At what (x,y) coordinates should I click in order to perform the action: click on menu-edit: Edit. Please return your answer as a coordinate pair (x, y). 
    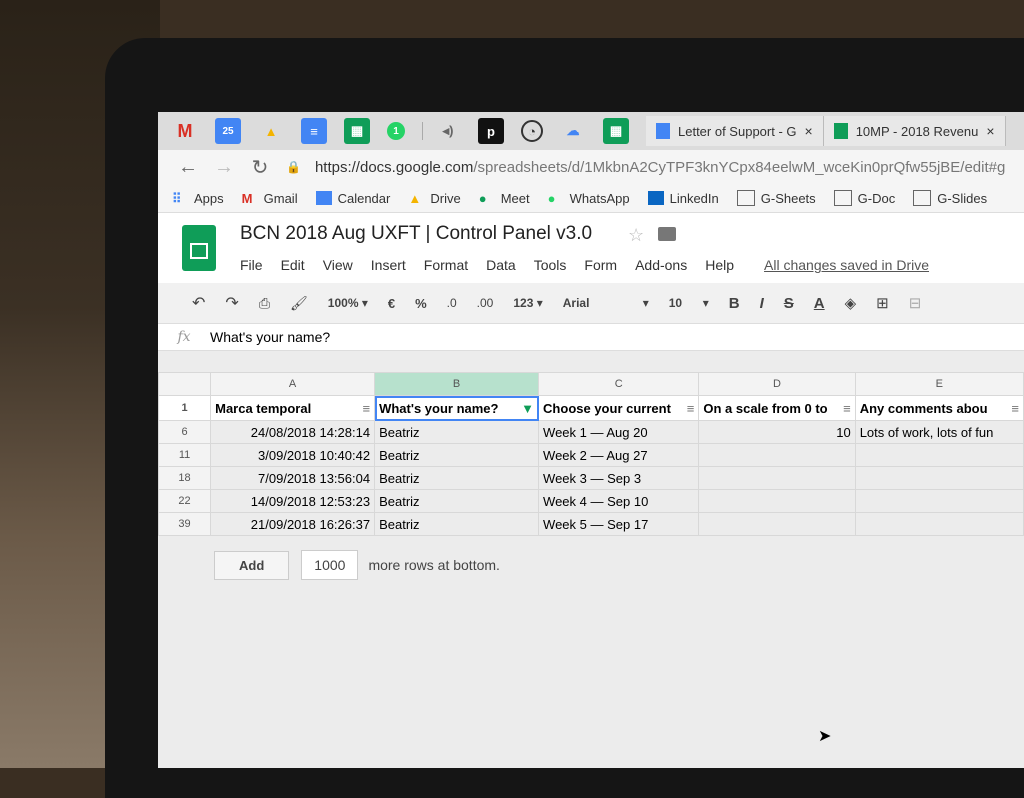
    Looking at the image, I should click on (293, 265).